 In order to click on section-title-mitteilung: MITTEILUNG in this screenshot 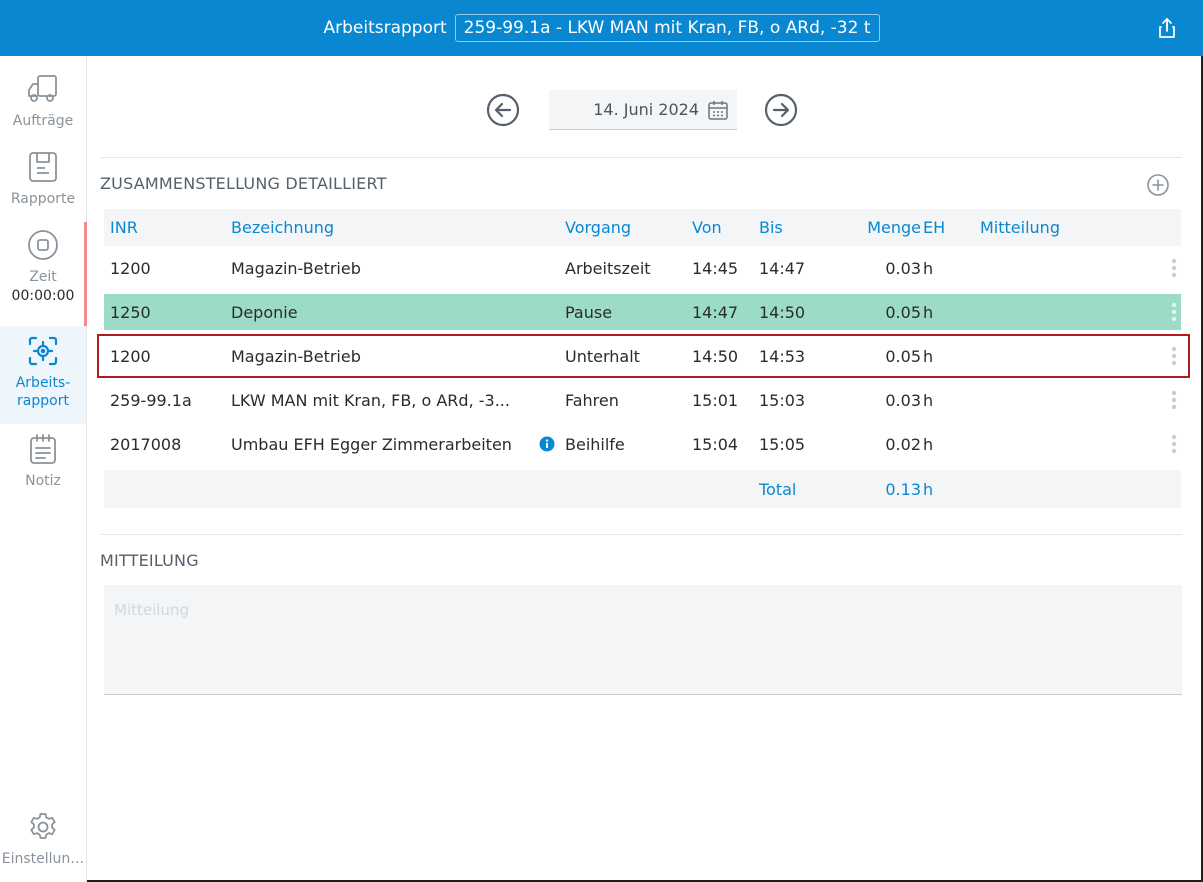, I will do `click(149, 560)`.